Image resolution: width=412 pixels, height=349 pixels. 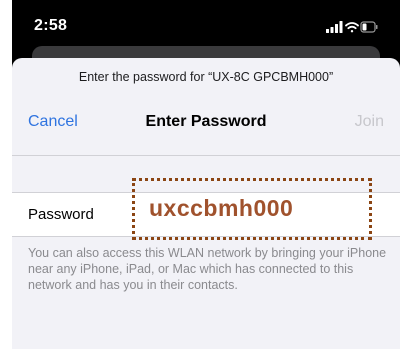 What do you see at coordinates (206, 77) in the screenshot?
I see `password-prompt: Enter the password for “UX-8C GPCBMH000”` at bounding box center [206, 77].